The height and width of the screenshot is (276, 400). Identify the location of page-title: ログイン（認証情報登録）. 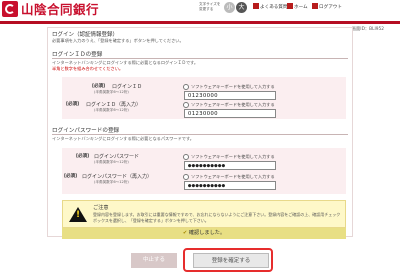
(85, 35).